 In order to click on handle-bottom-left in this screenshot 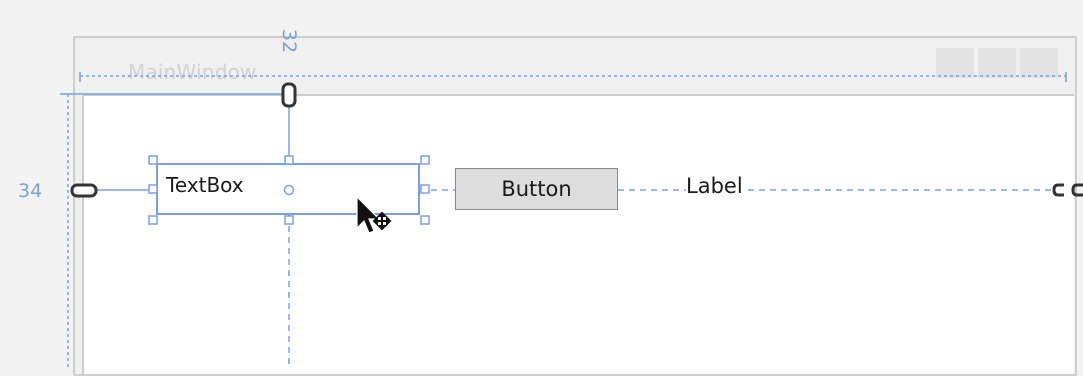, I will do `click(153, 220)`.